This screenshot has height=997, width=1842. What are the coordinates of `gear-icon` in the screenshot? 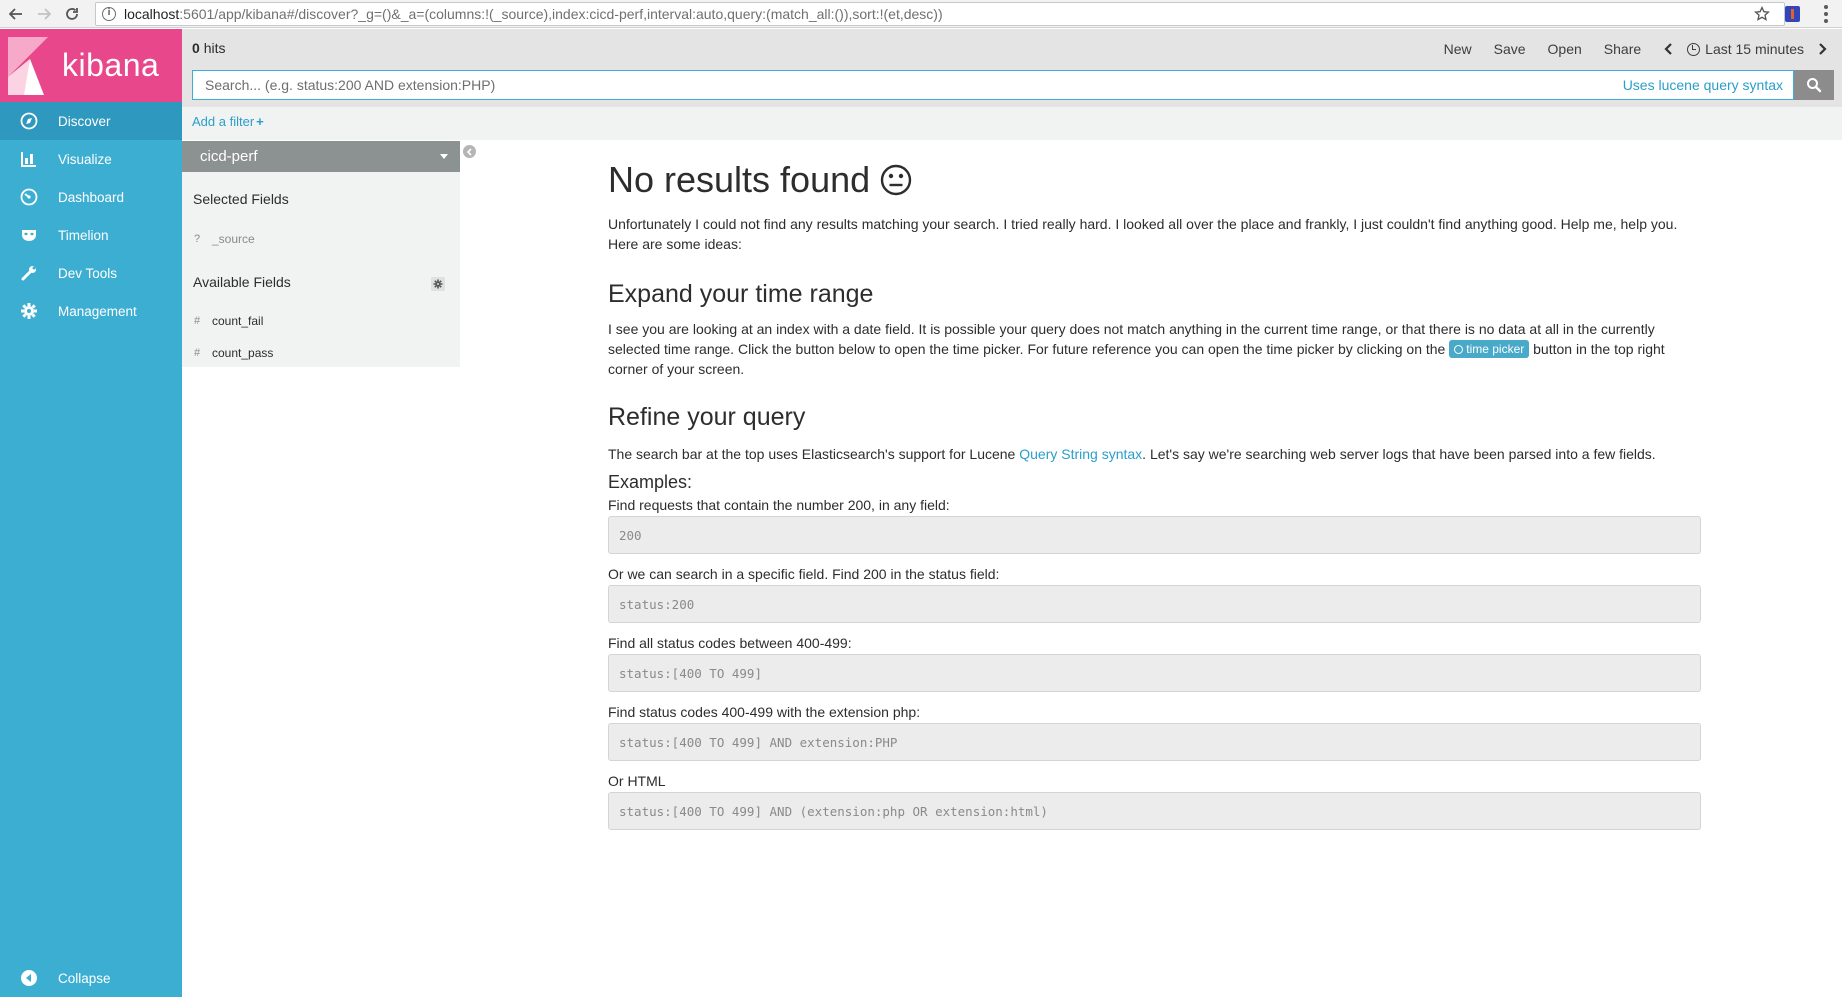 It's located at (29, 311).